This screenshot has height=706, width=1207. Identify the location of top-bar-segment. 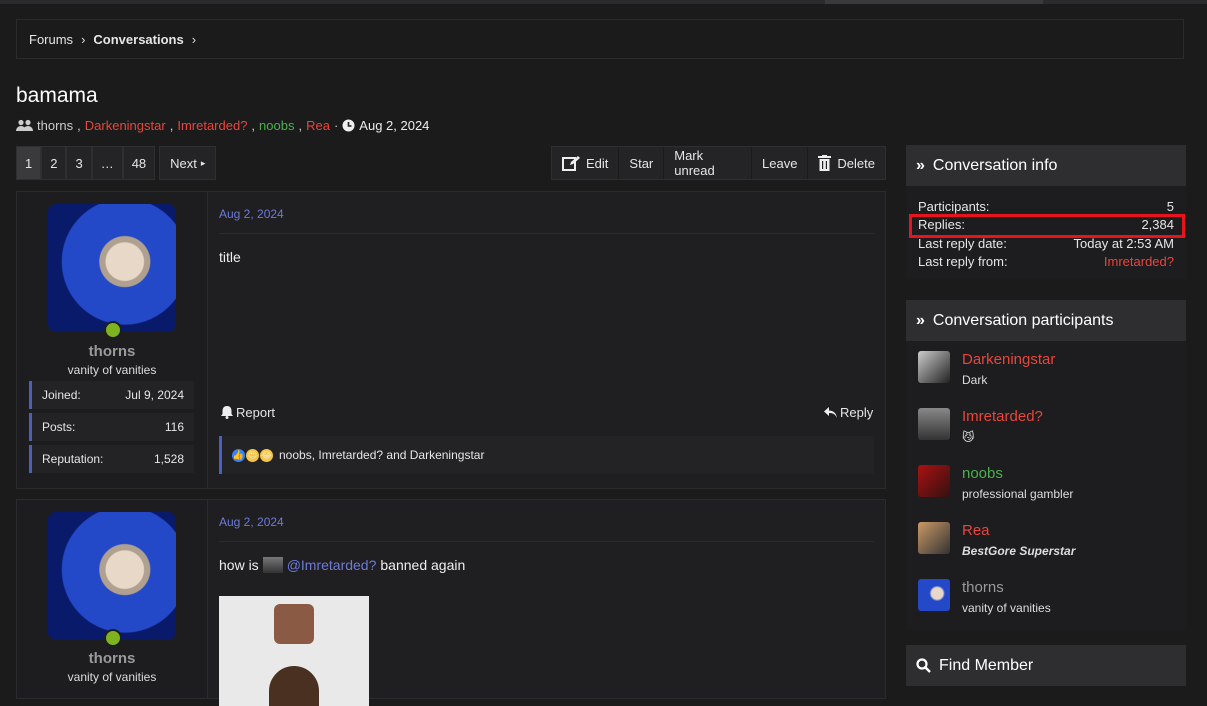
(871, 2).